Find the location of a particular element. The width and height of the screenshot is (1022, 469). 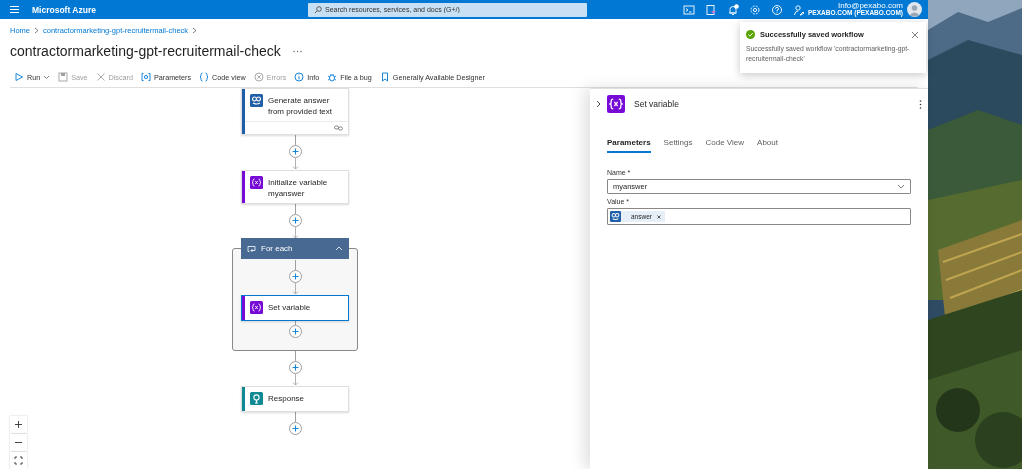

action-card: Initialize variable myanswer is located at coordinates (295, 187).